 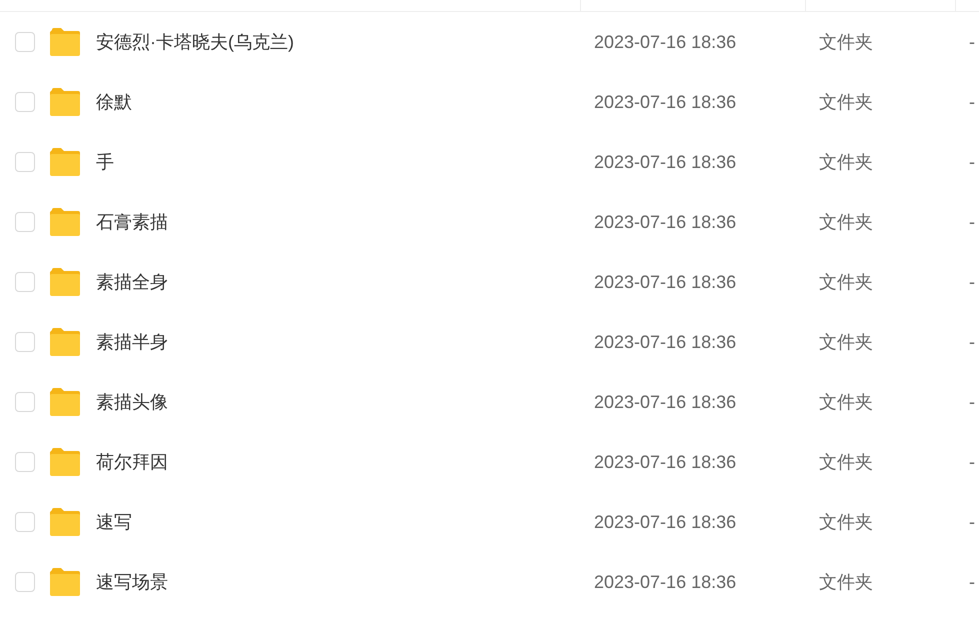 What do you see at coordinates (132, 282) in the screenshot?
I see `folder-name: 素描全身` at bounding box center [132, 282].